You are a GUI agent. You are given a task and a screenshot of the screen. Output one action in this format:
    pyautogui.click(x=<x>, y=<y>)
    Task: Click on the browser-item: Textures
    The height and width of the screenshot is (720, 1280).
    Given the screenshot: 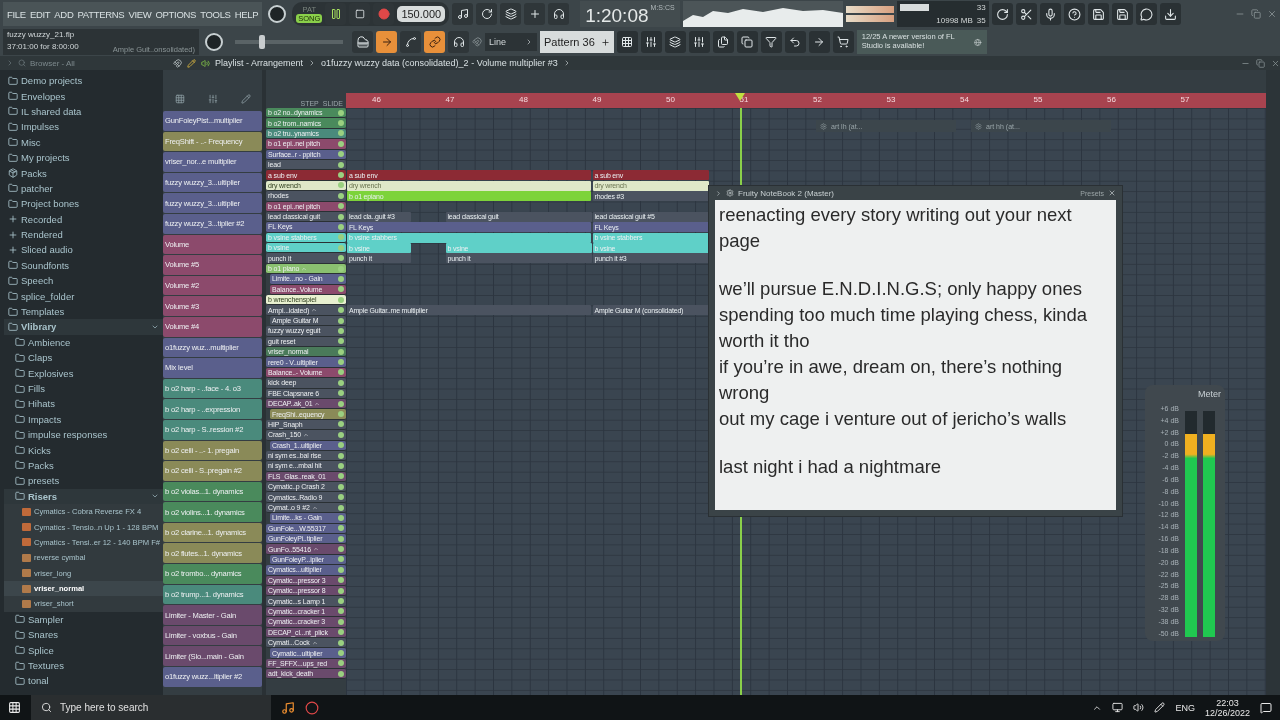 What is the action you would take?
    pyautogui.click(x=83, y=665)
    